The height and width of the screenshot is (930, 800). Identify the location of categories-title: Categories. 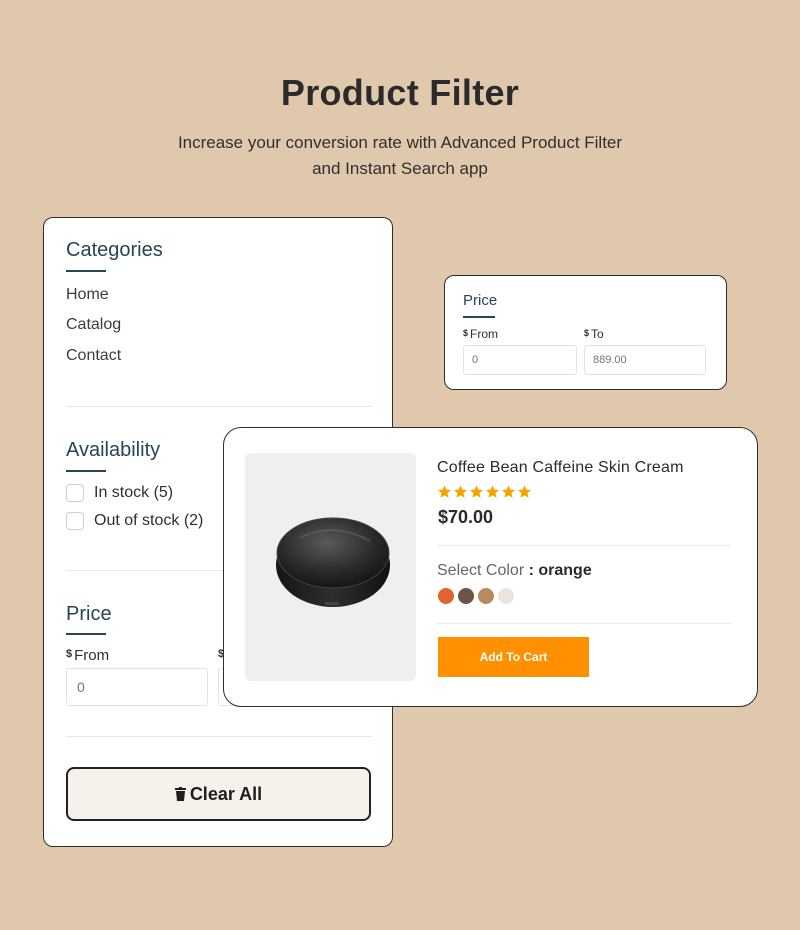
(114, 250).